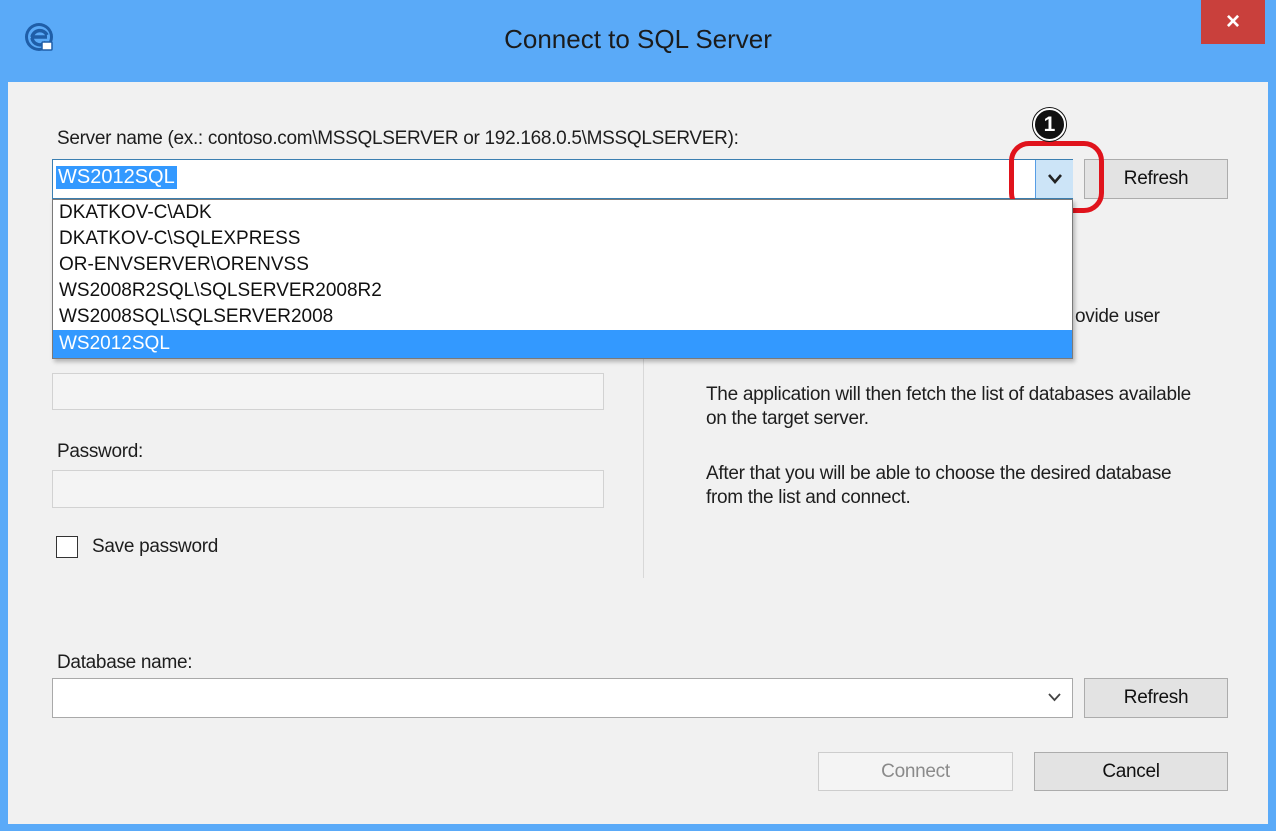  I want to click on window-title: Connect to SQL Server, so click(638, 39).